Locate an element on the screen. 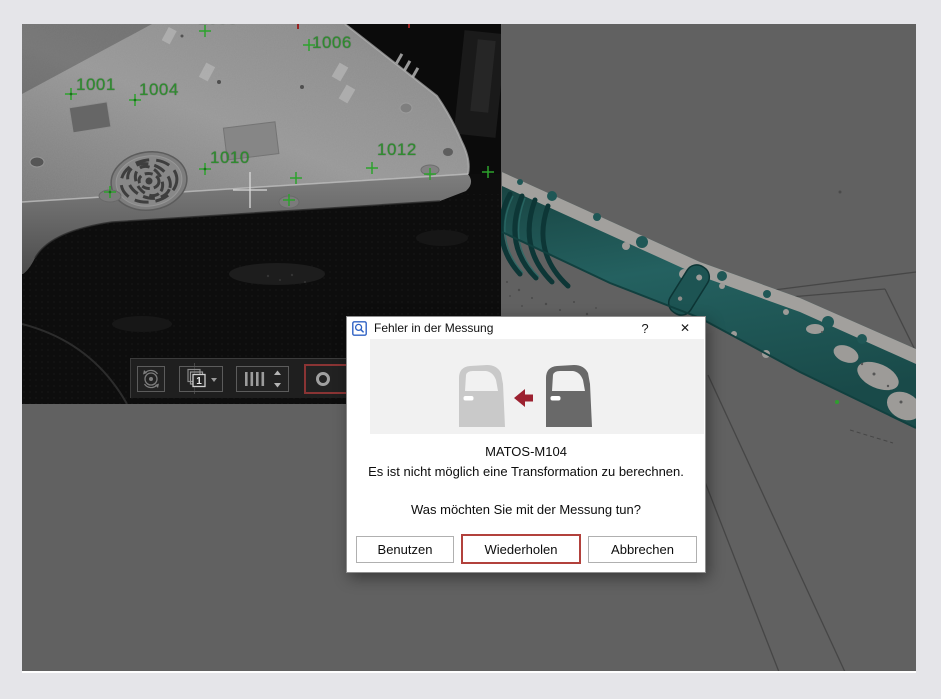  arrow-left-icon is located at coordinates (523, 398).